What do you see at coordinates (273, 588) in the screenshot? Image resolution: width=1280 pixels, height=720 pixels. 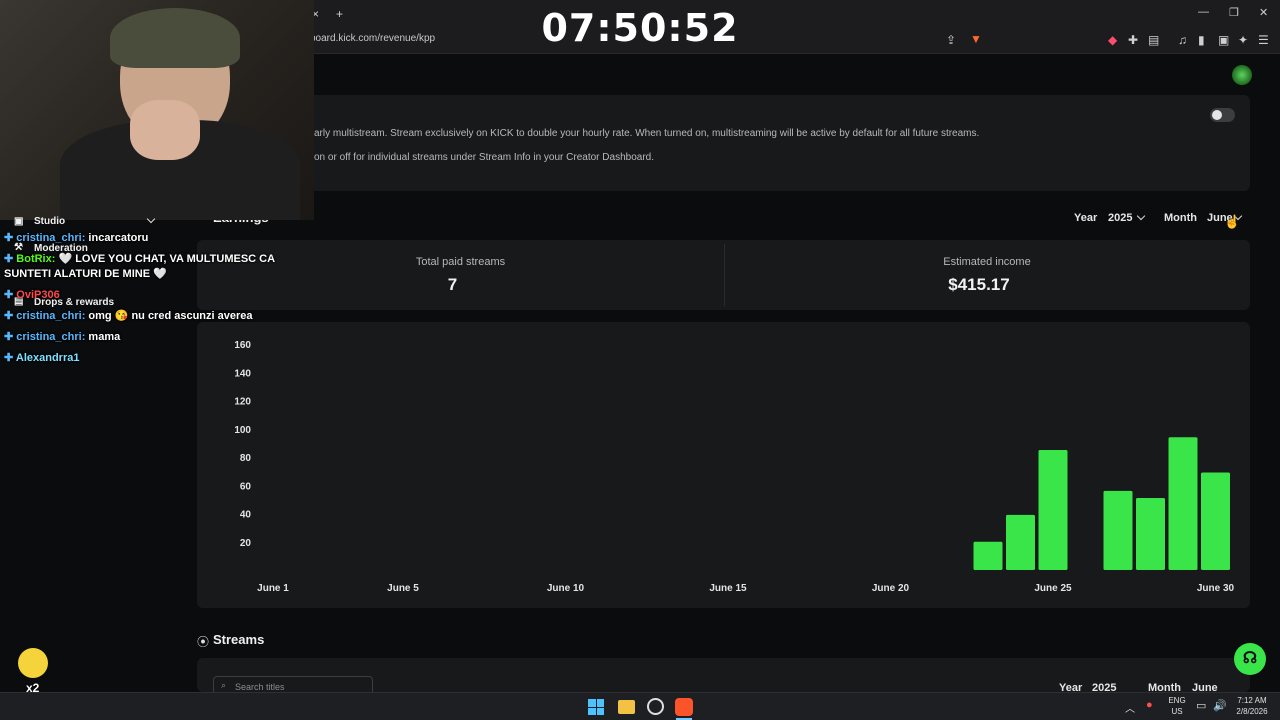 I see `x-tick-label: June 1` at bounding box center [273, 588].